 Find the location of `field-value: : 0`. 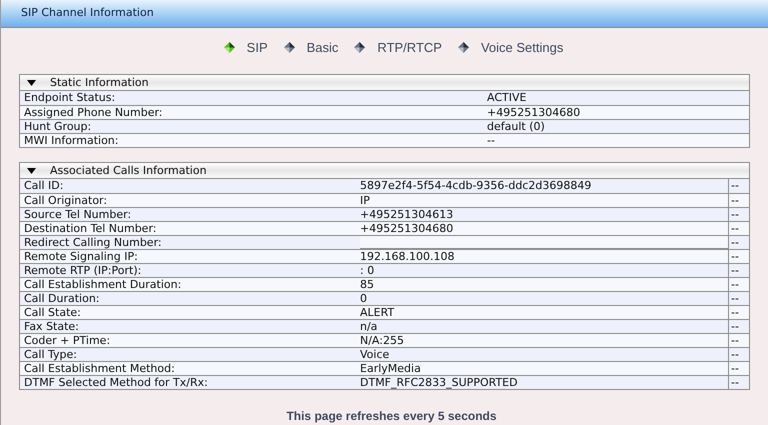

field-value: : 0 is located at coordinates (367, 270).